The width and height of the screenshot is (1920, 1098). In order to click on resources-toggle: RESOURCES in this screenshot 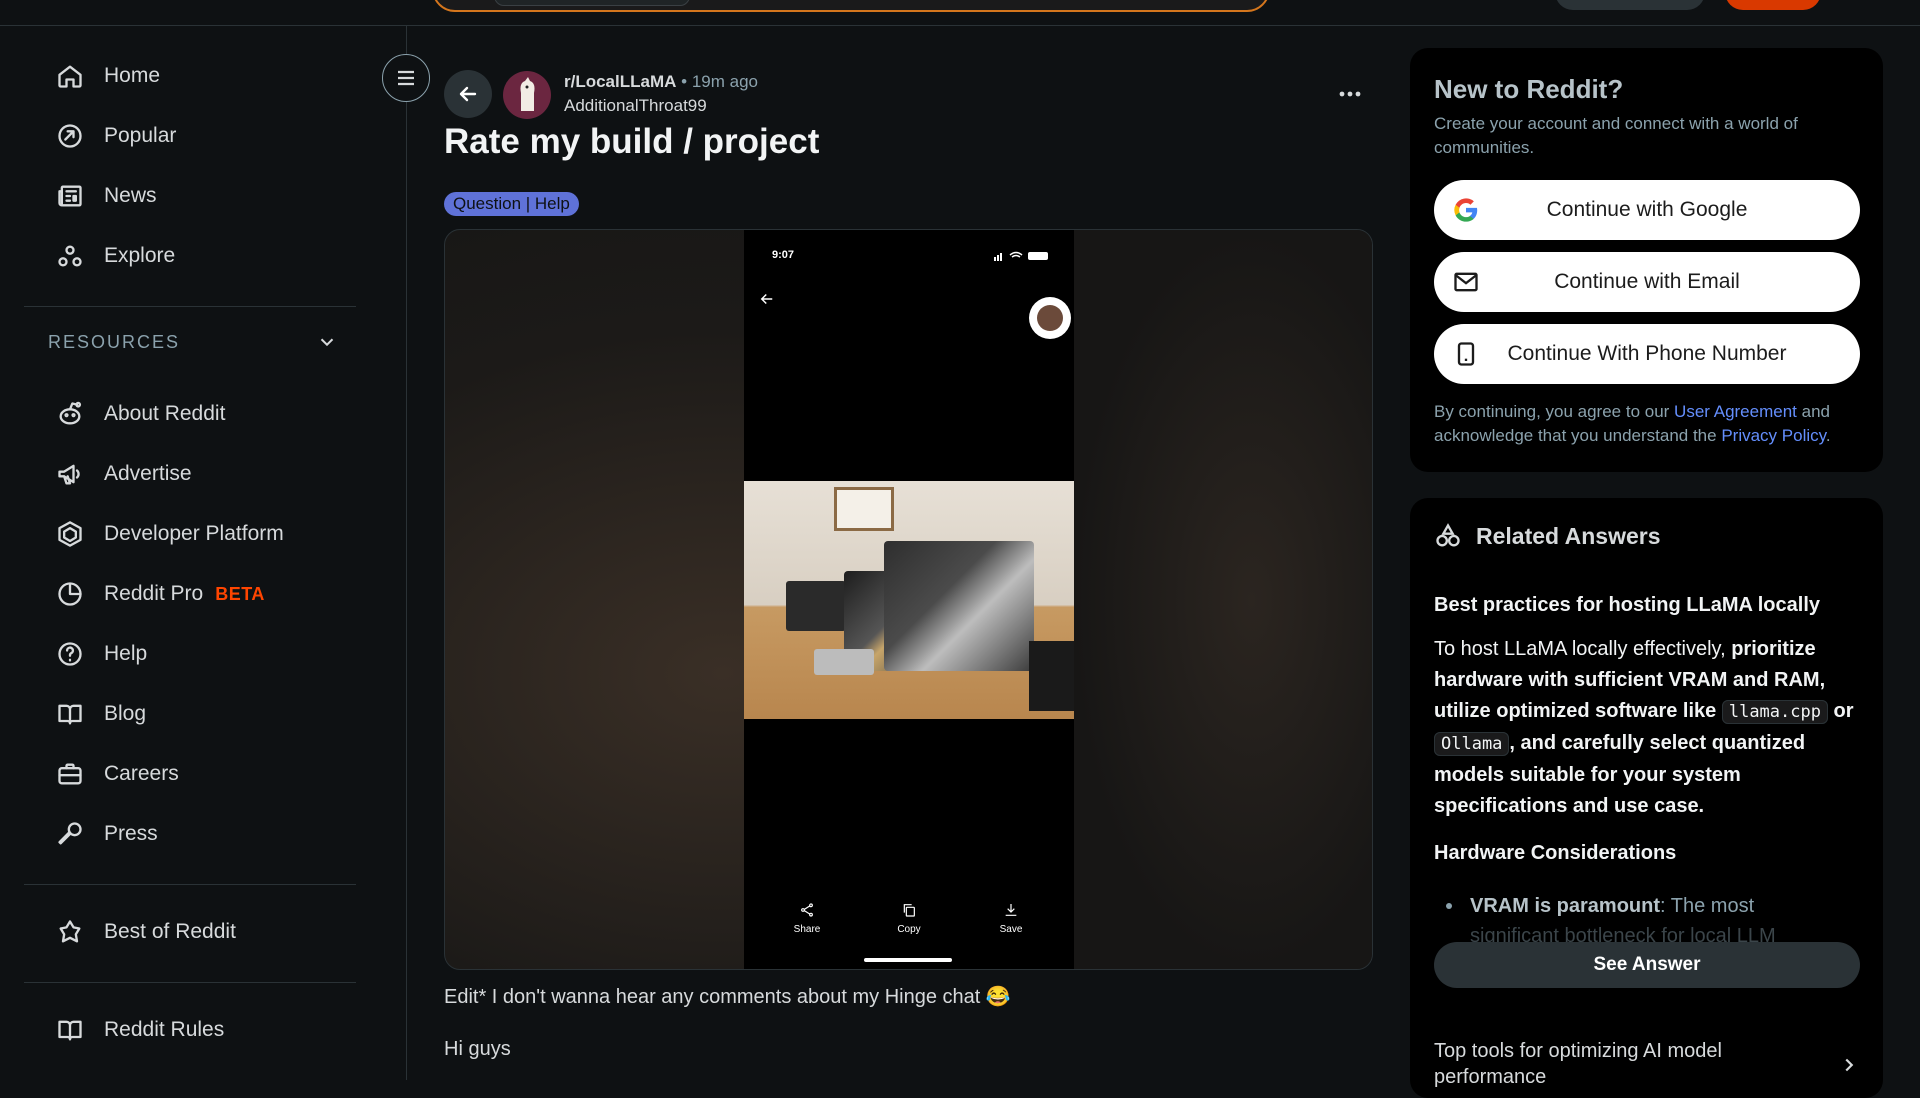, I will do `click(193, 342)`.